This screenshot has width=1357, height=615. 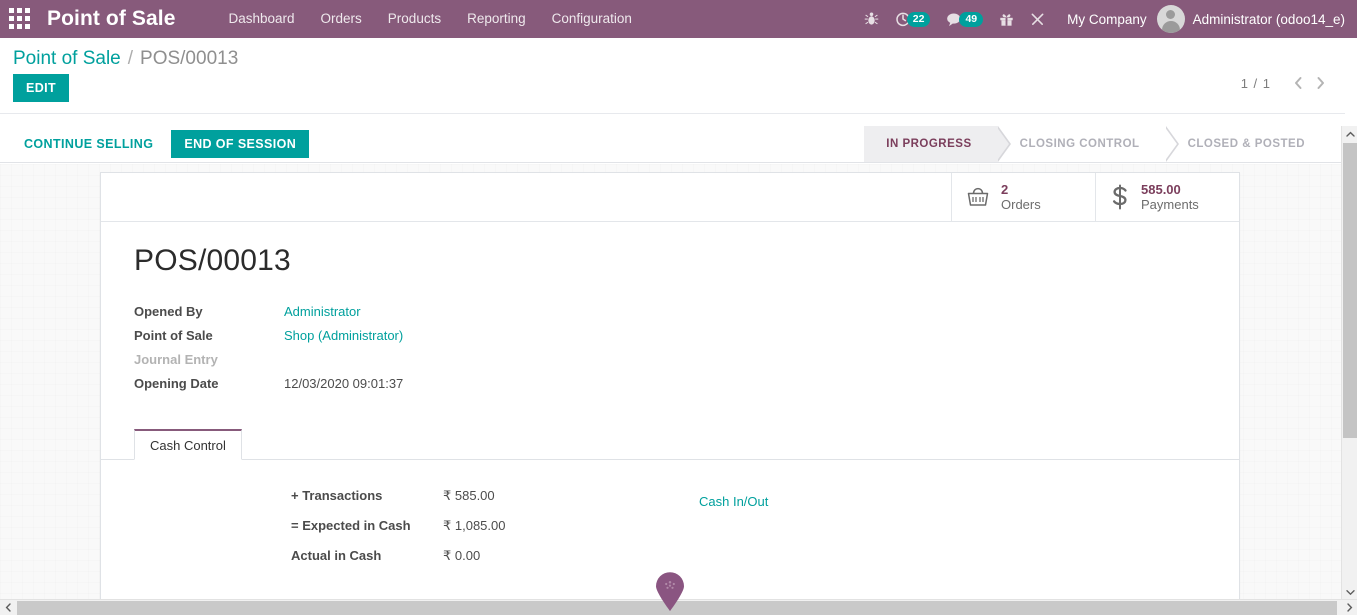 I want to click on scroll-left-icon, so click(x=8, y=607).